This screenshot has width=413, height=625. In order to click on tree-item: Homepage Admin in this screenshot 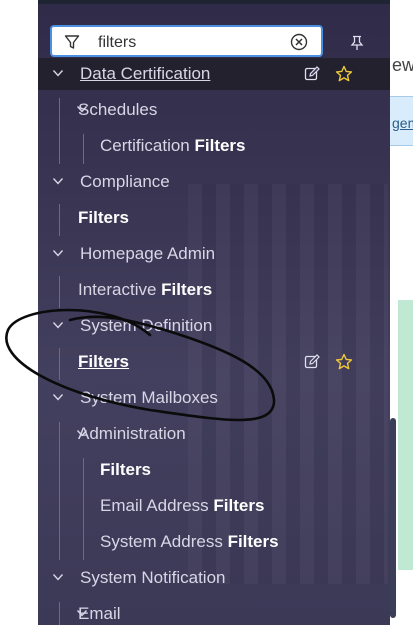, I will do `click(214, 254)`.